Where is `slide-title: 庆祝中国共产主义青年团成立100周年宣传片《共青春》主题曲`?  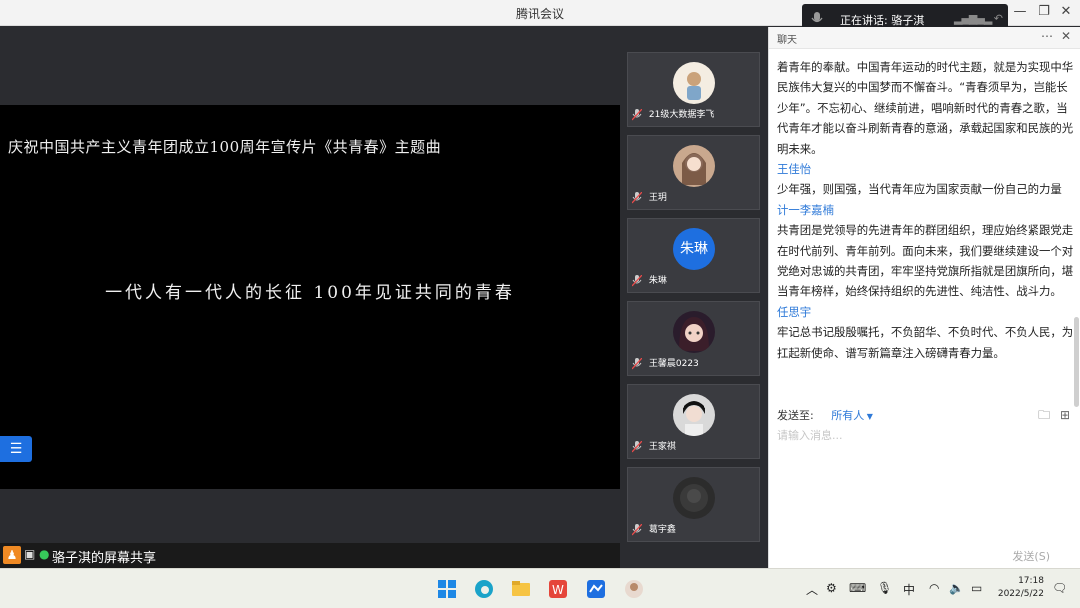
slide-title: 庆祝中国共产主义青年团成立100周年宣传片《共青春》主题曲 is located at coordinates (225, 147).